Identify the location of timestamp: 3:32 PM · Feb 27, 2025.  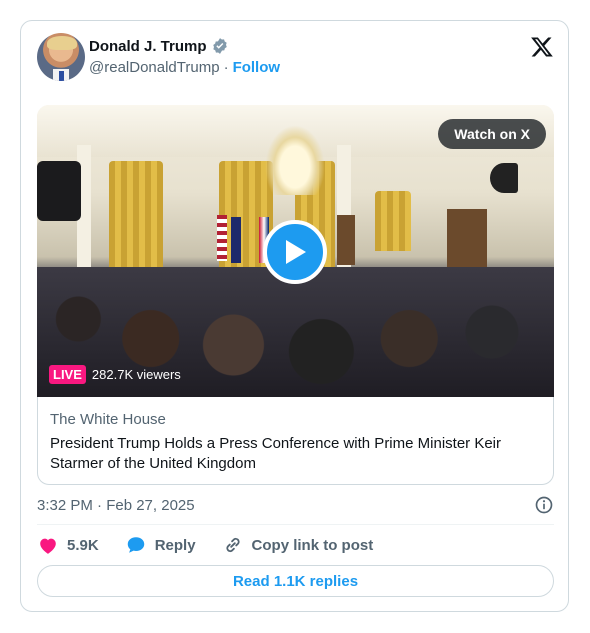
(116, 505).